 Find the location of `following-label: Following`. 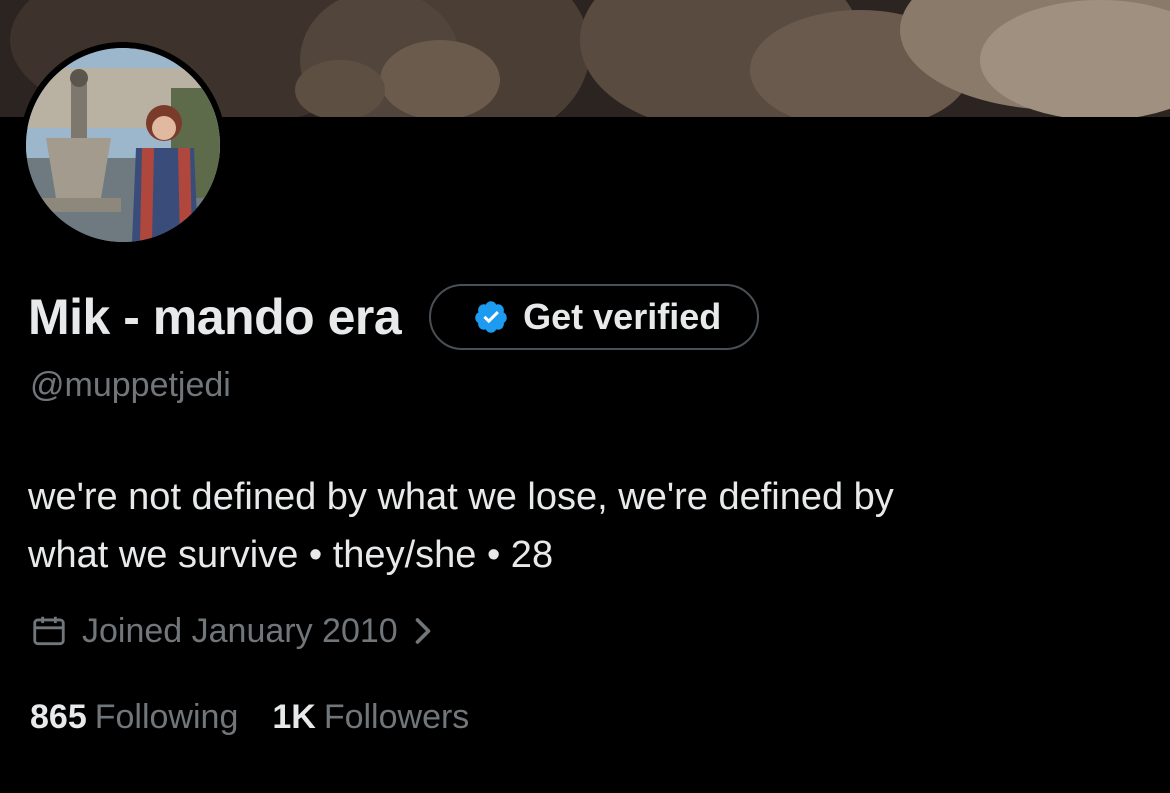

following-label: Following is located at coordinates (166, 716).